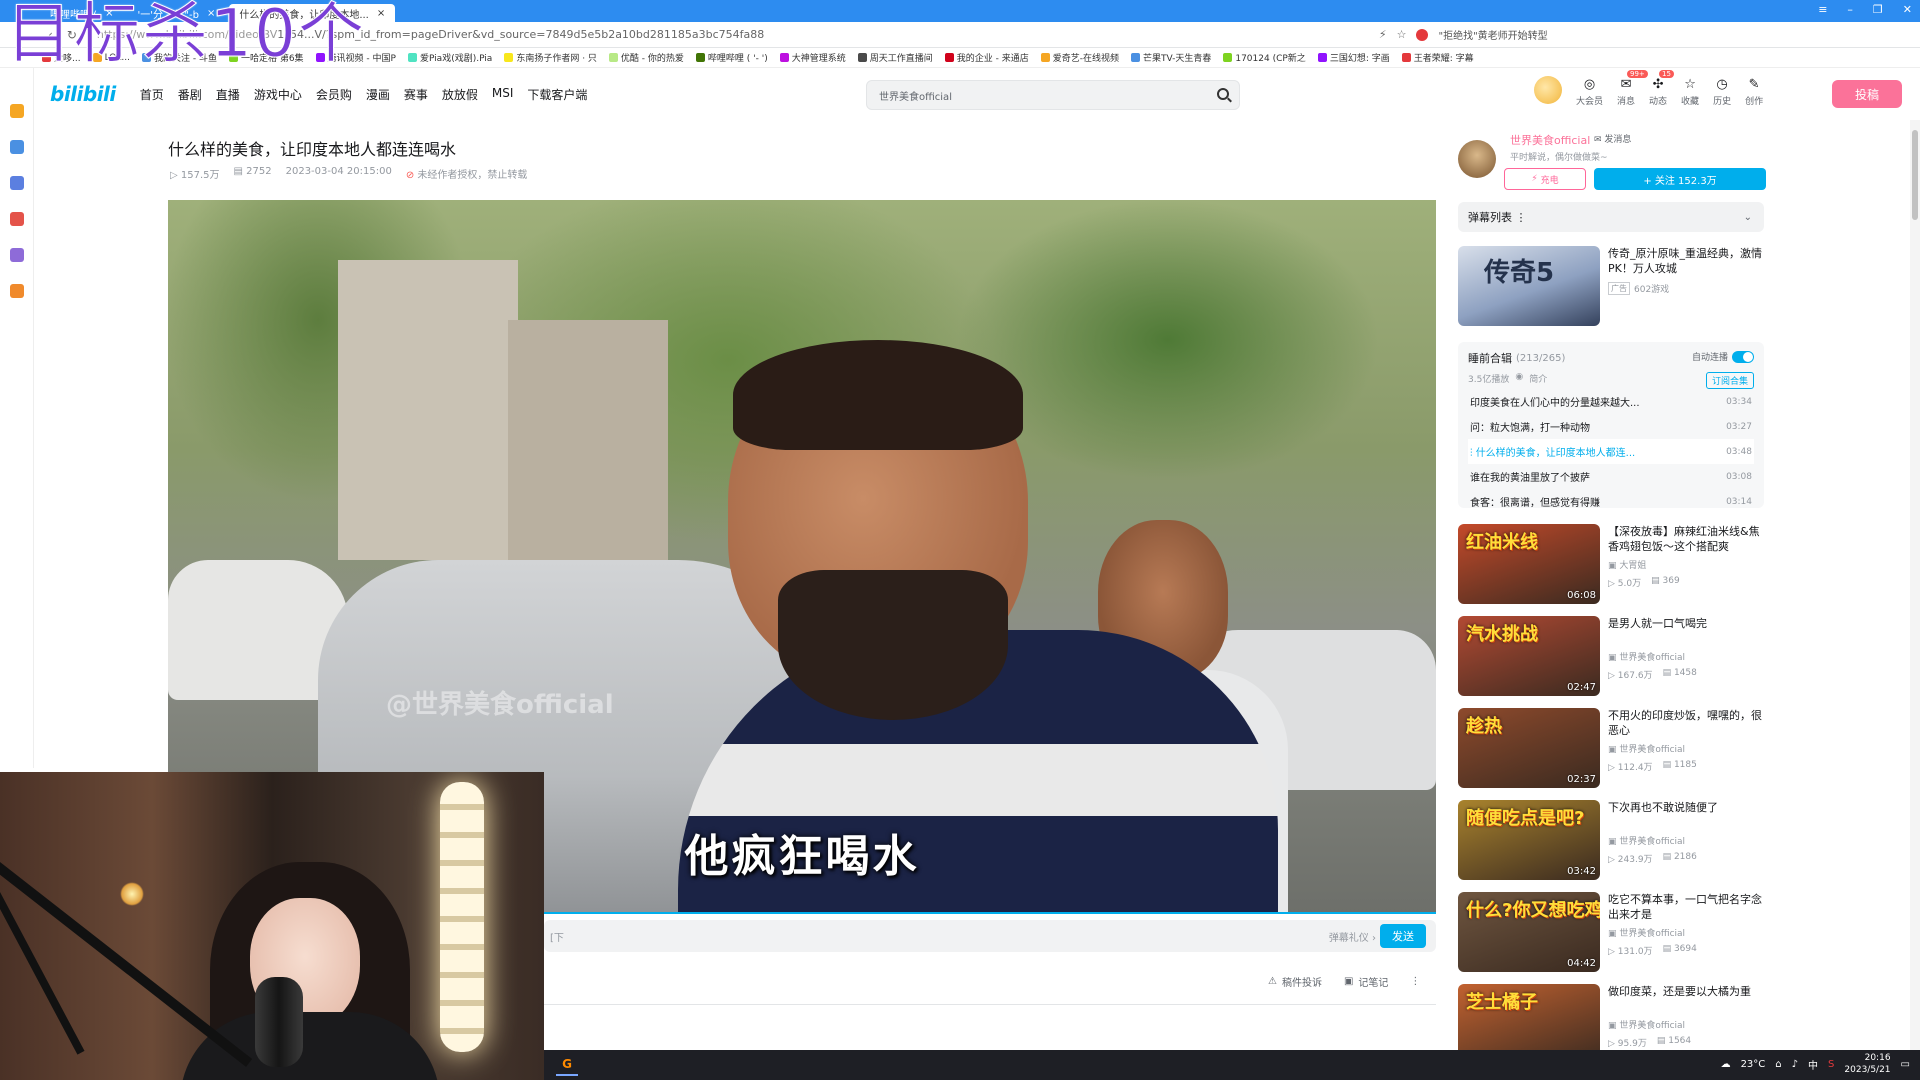  Describe the element at coordinates (1533, 910) in the screenshot. I see `thumb-caption: 什么?你又想吃鸡蛋?` at that location.